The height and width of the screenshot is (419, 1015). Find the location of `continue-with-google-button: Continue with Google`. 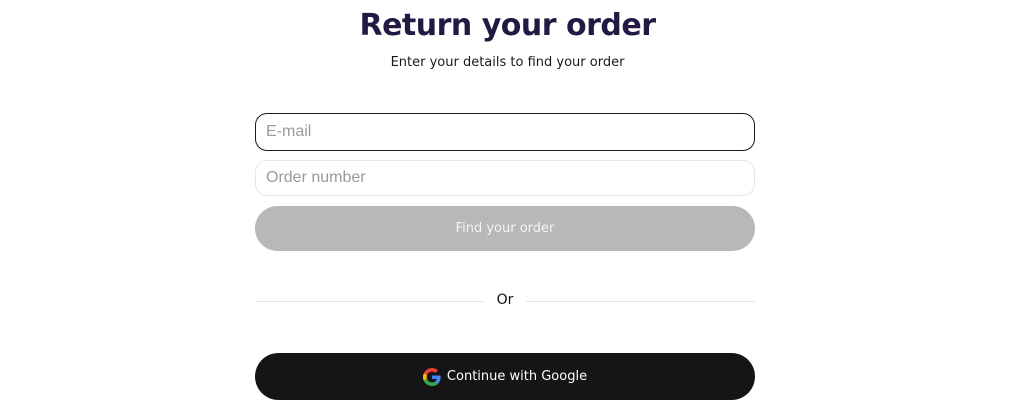

continue-with-google-button: Continue with Google is located at coordinates (505, 376).